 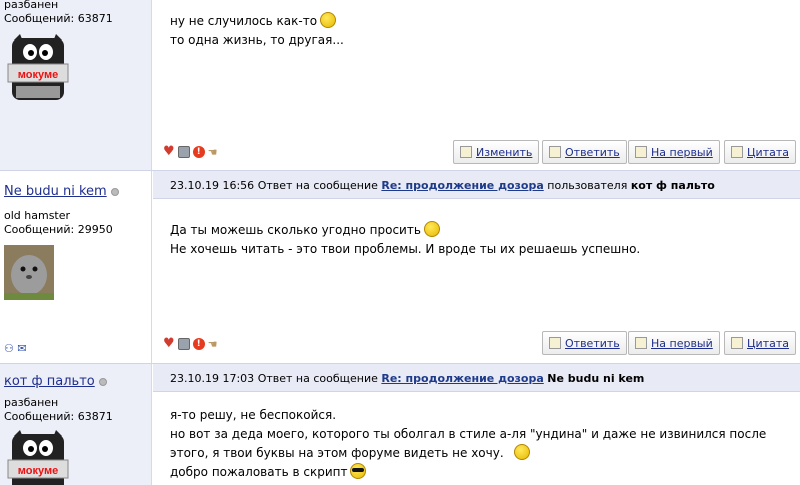 What do you see at coordinates (466, 152) in the screenshot?
I see `edit-icon` at bounding box center [466, 152].